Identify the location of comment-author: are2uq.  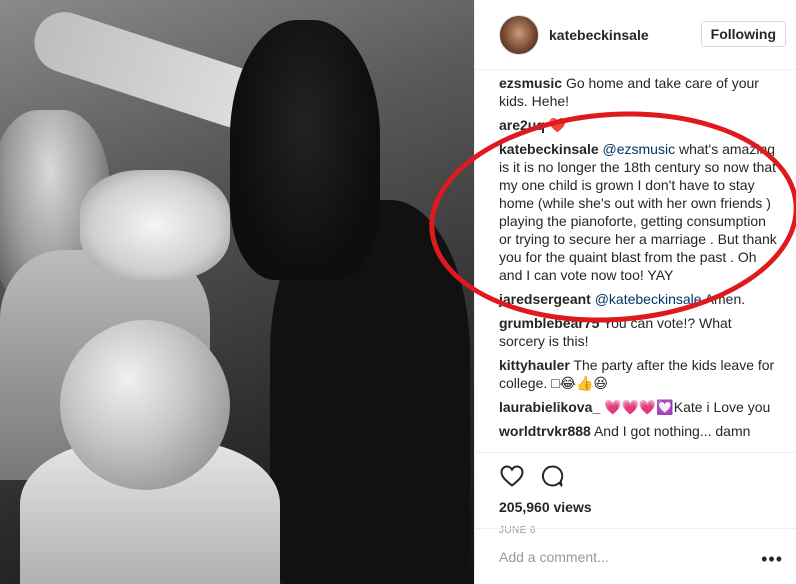
(522, 125).